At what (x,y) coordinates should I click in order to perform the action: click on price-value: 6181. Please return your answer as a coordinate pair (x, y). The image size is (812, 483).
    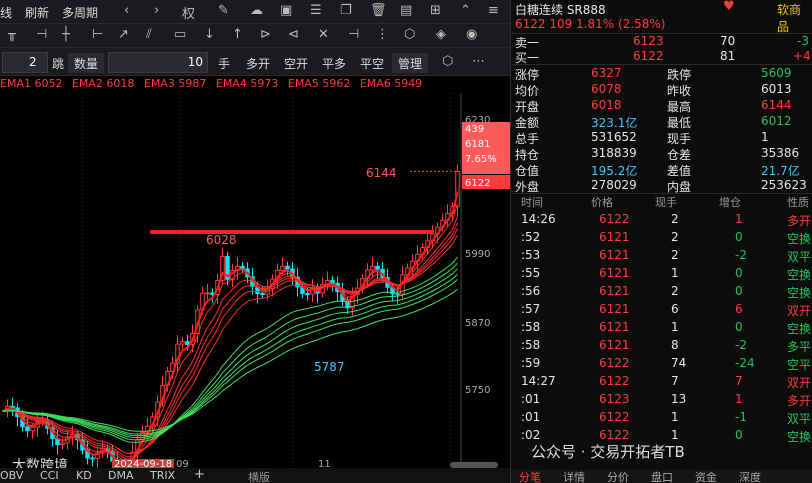
    Looking at the image, I should click on (478, 144).